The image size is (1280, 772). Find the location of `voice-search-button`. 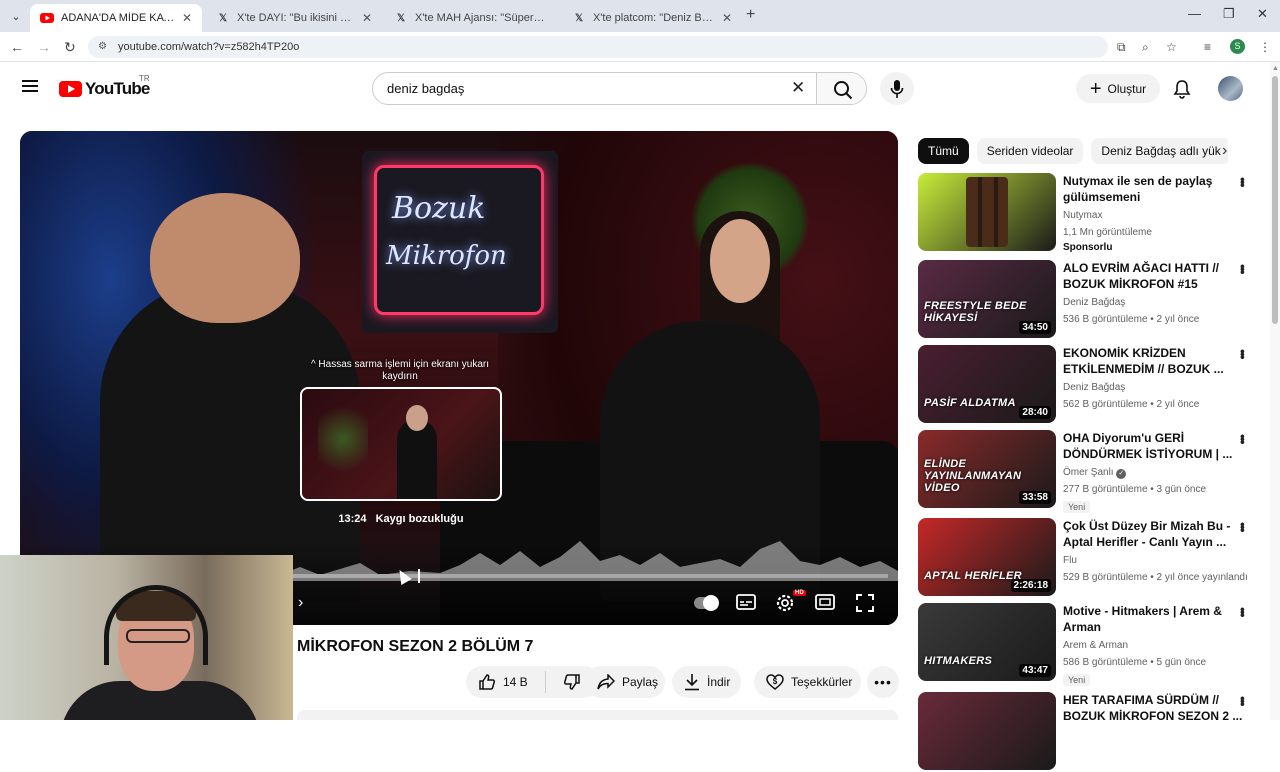

voice-search-button is located at coordinates (897, 88).